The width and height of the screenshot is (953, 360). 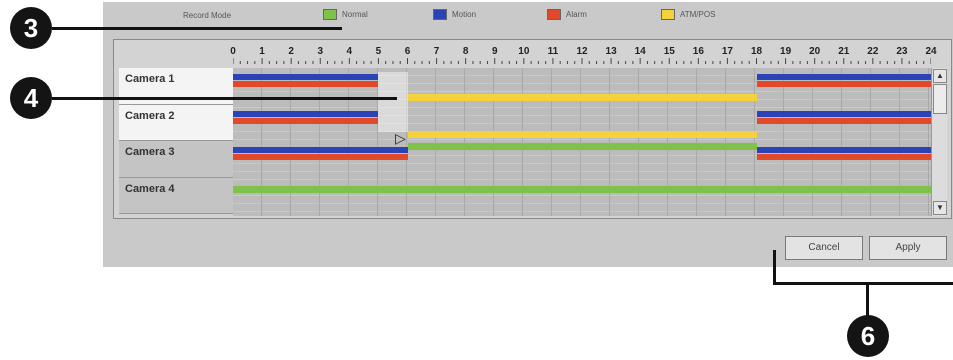 I want to click on callout-6-bracket-bottom, so click(x=863, y=283).